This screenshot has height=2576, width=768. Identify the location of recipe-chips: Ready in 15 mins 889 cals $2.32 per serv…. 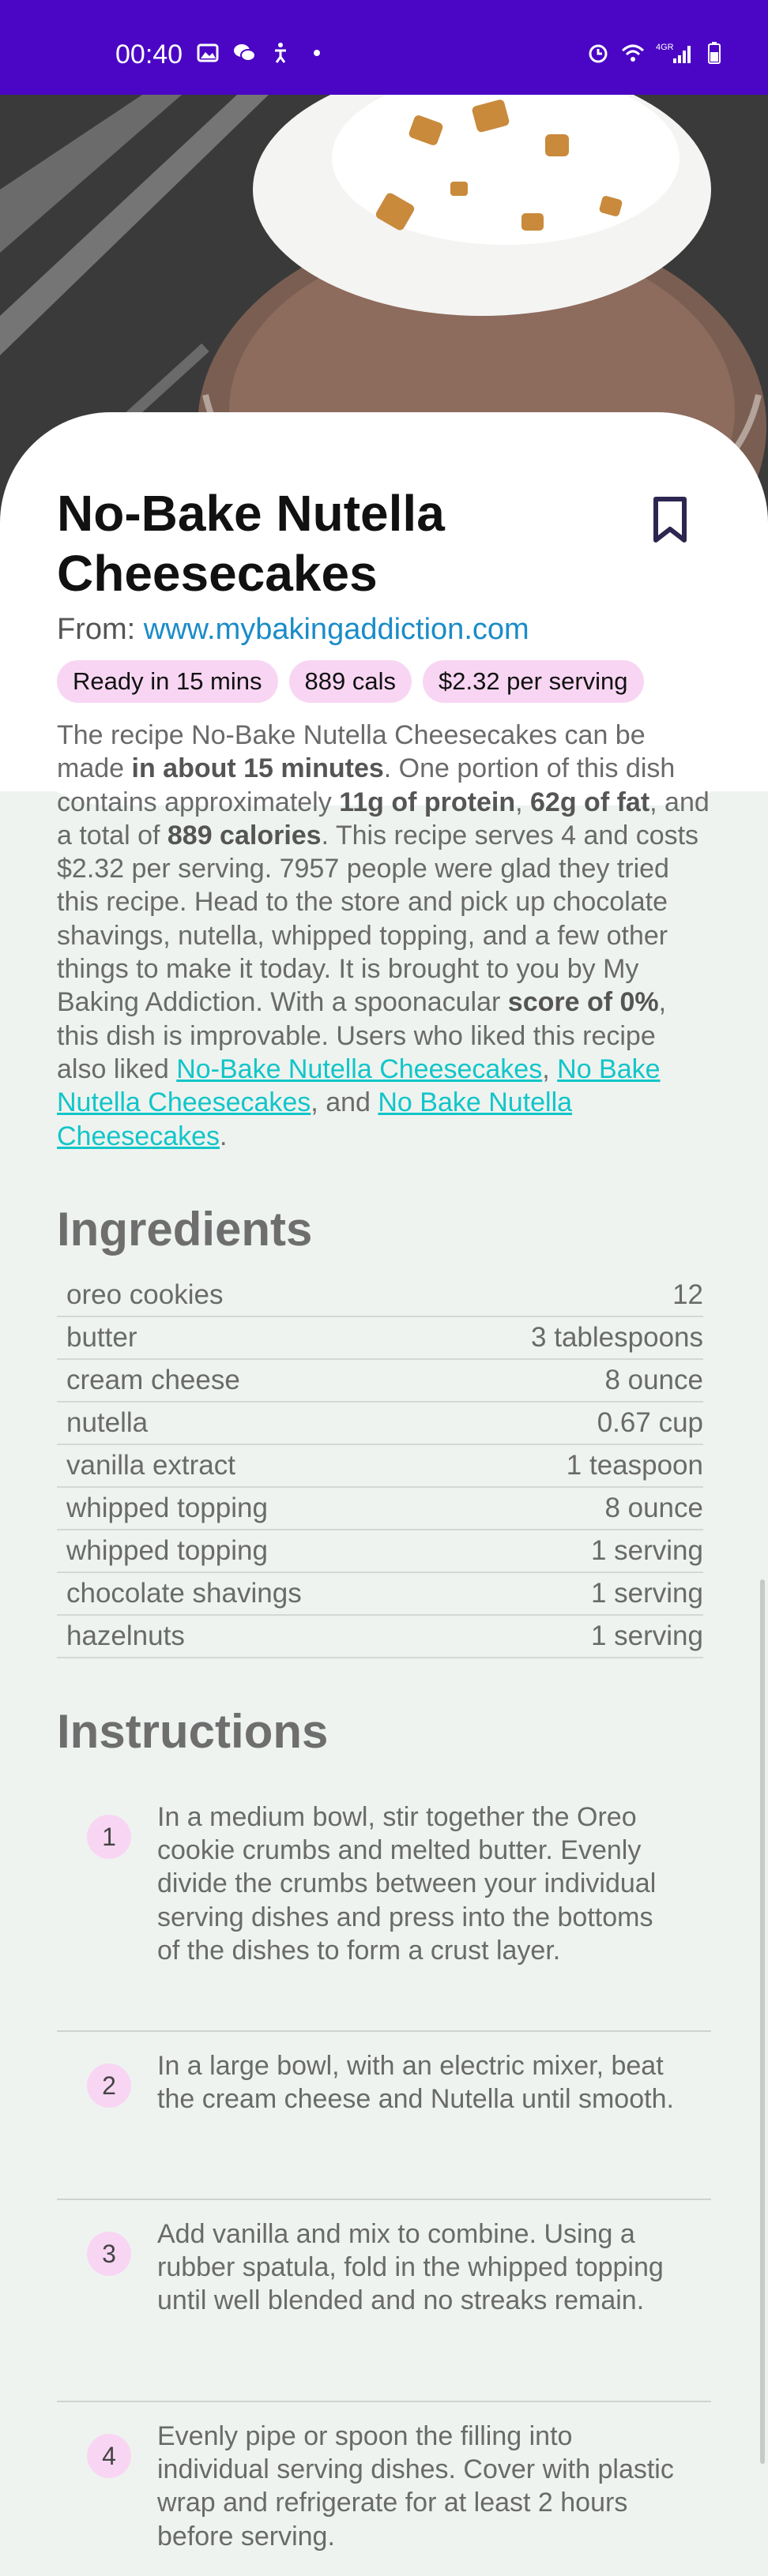
(350, 681).